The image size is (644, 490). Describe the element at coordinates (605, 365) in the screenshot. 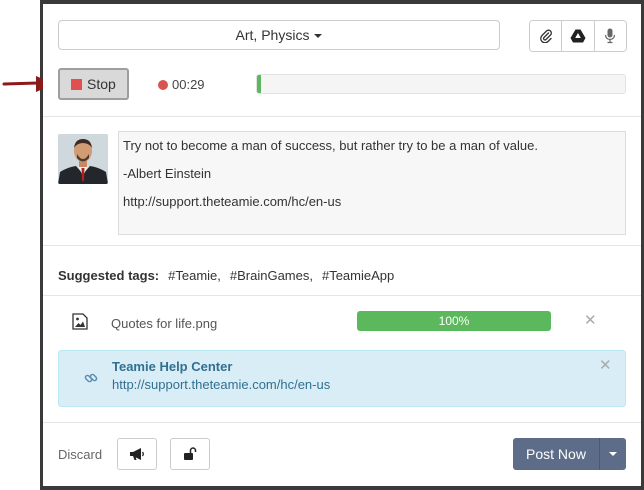

I see `remove-link-icon: ✕` at that location.